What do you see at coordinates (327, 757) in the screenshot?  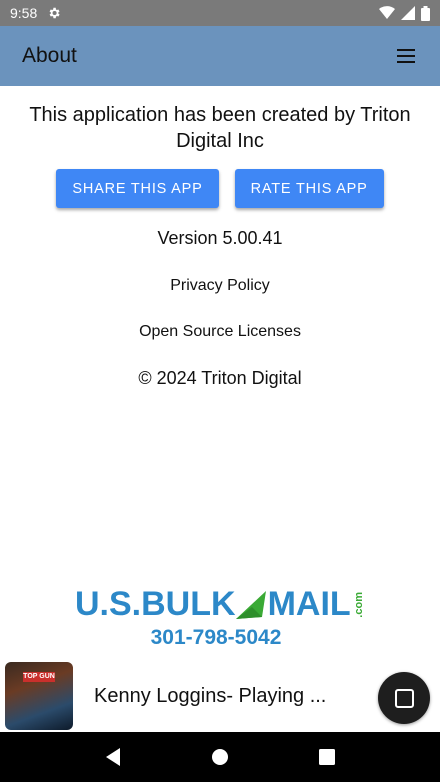 I see `recents-icon` at bounding box center [327, 757].